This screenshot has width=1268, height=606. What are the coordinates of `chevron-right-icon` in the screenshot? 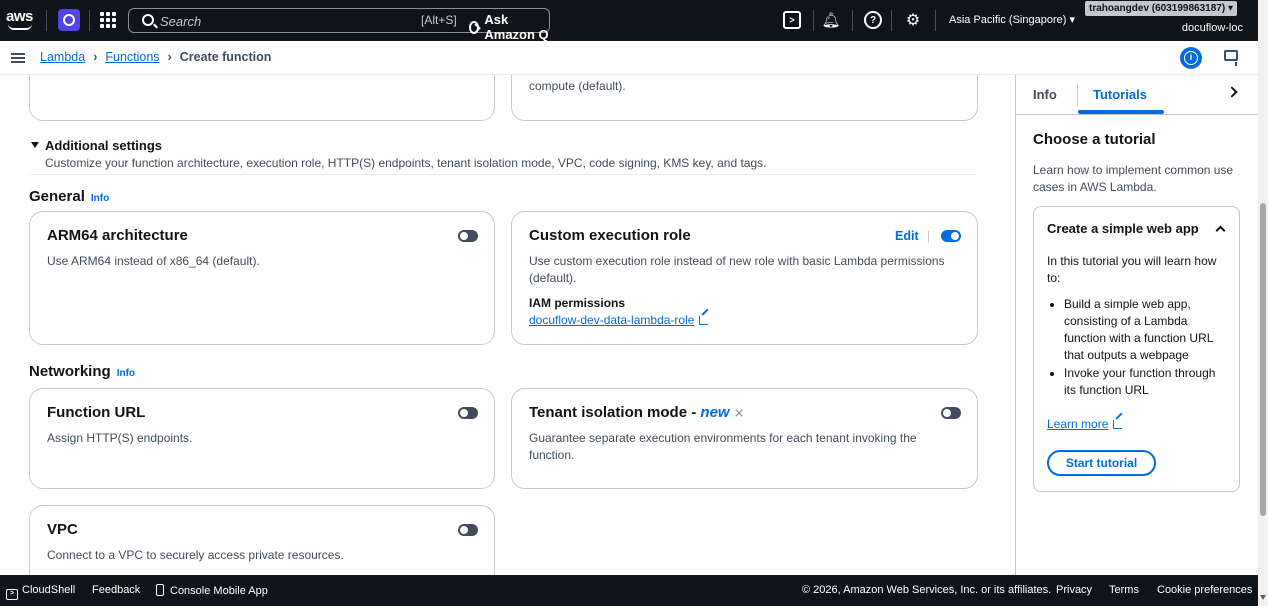 It's located at (1232, 92).